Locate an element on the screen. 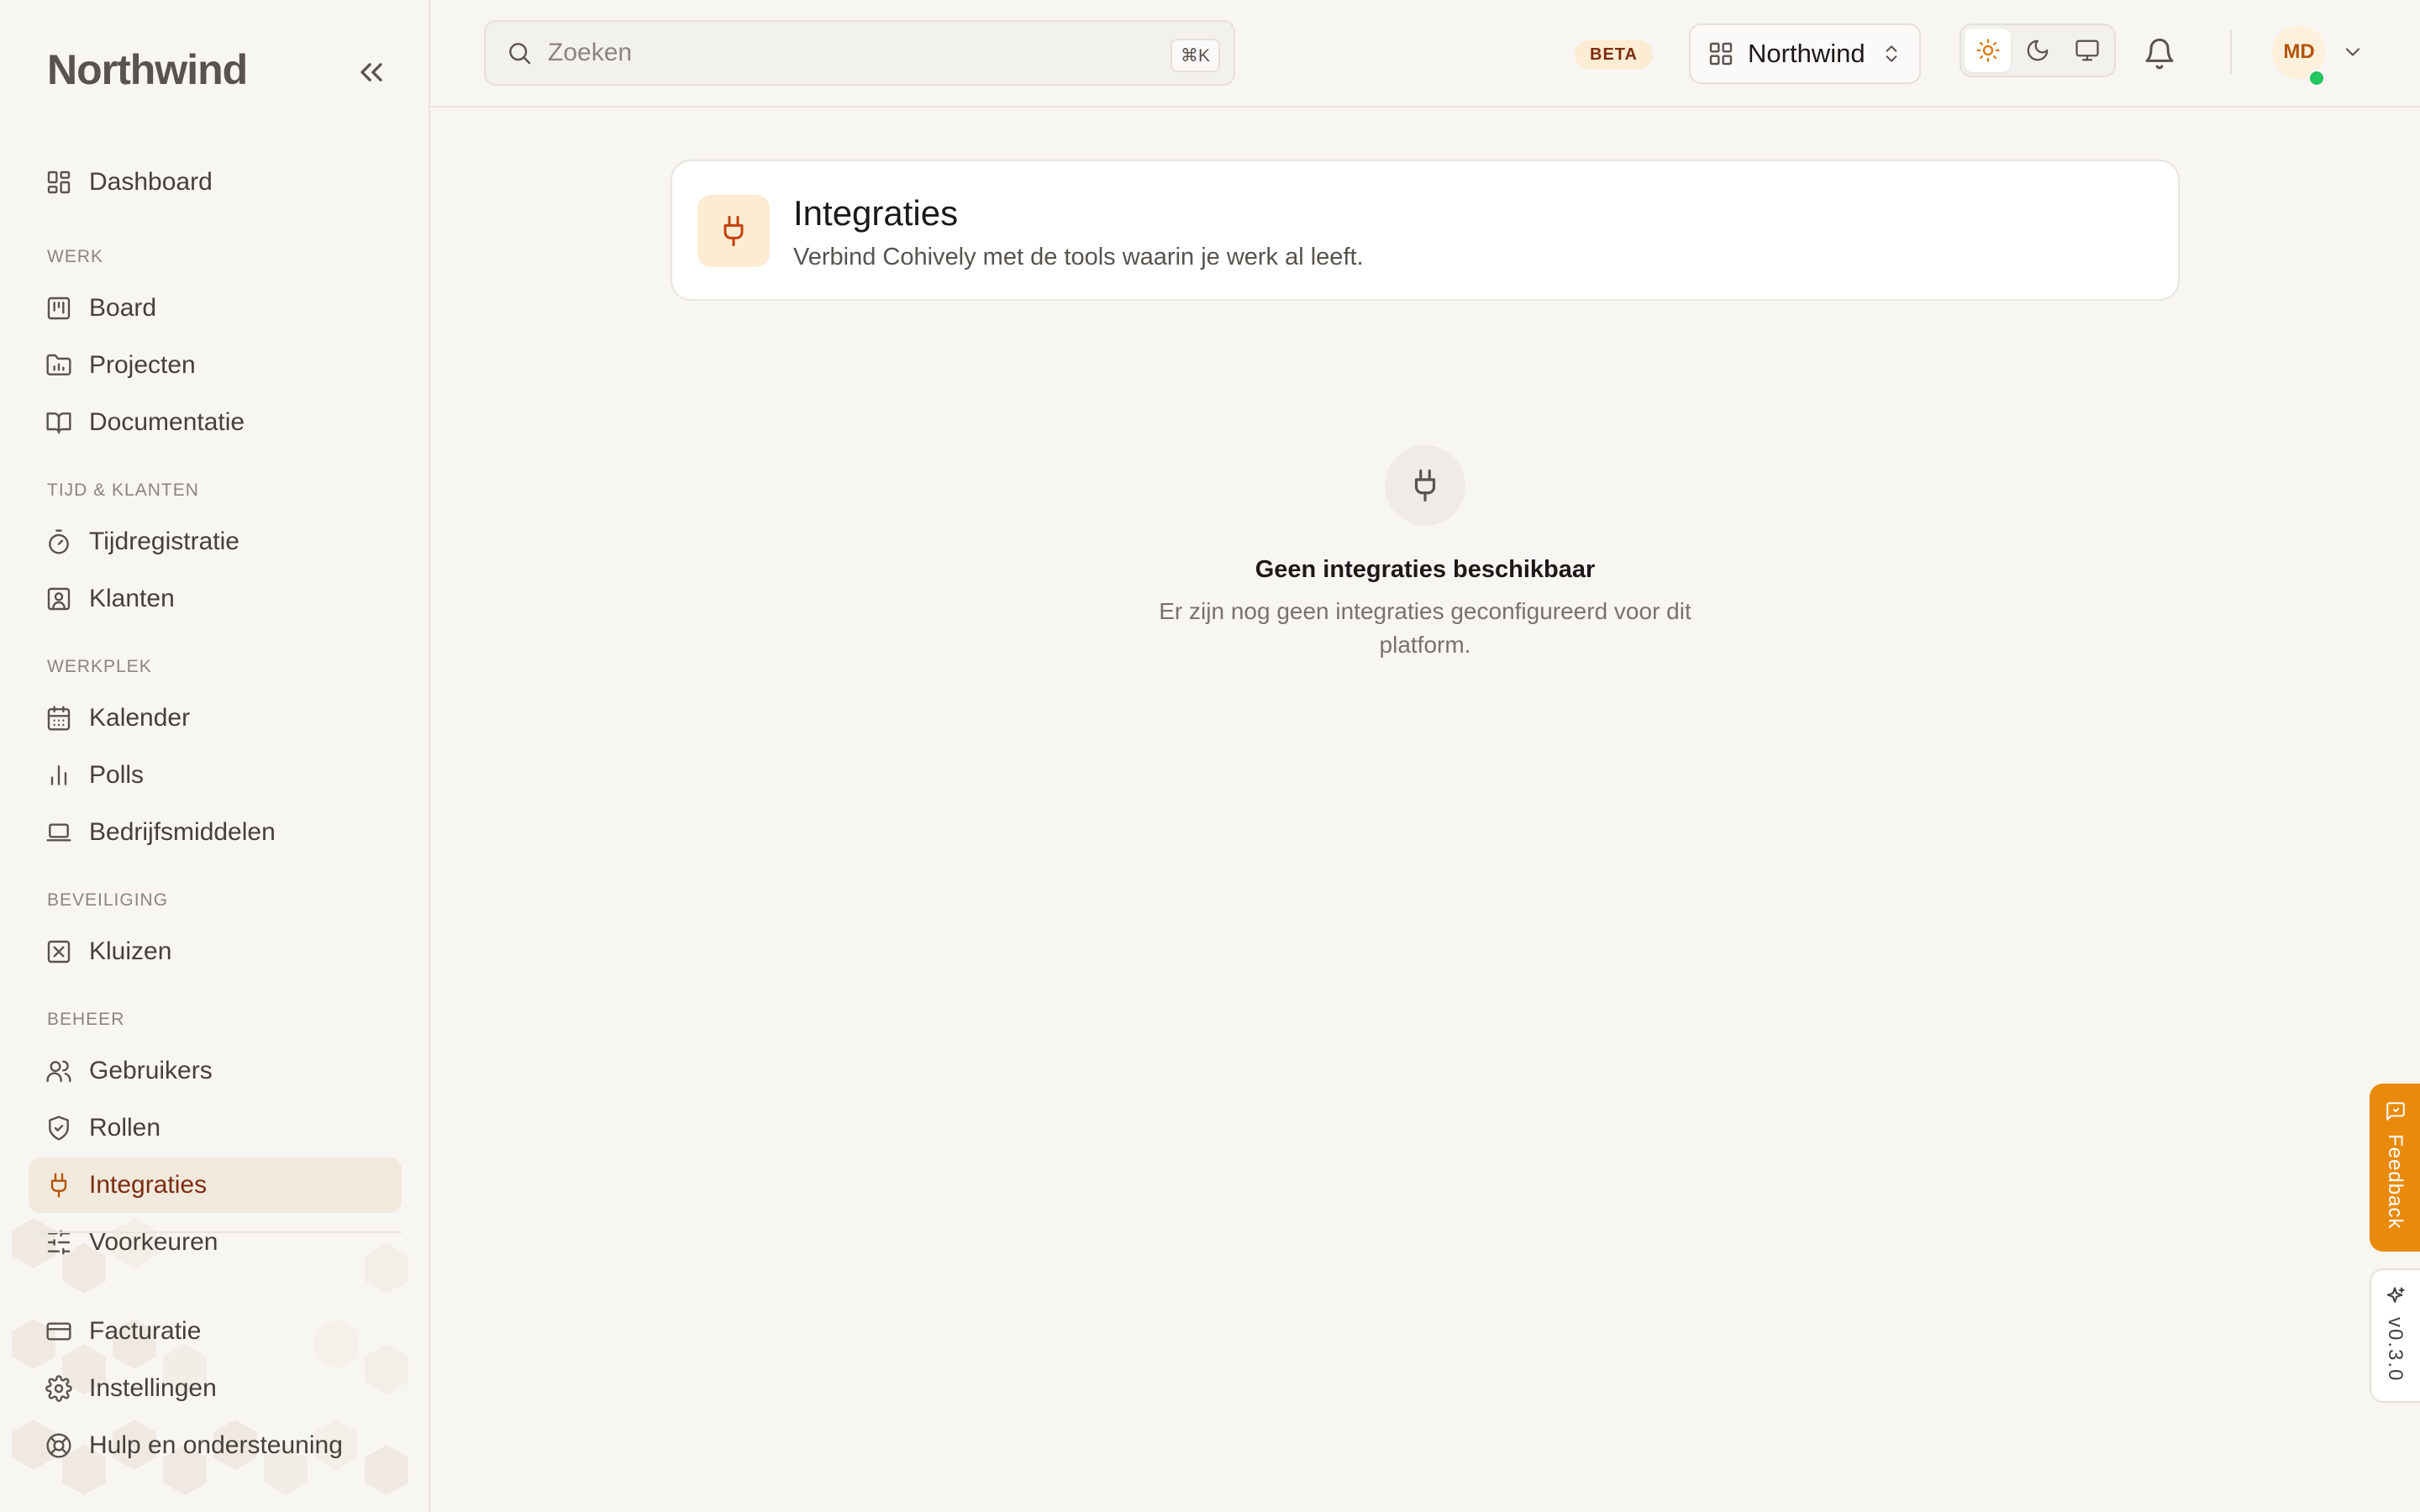 The width and height of the screenshot is (2420, 1512). sidebar-item-facturatie: Facturatie is located at coordinates (216, 1331).